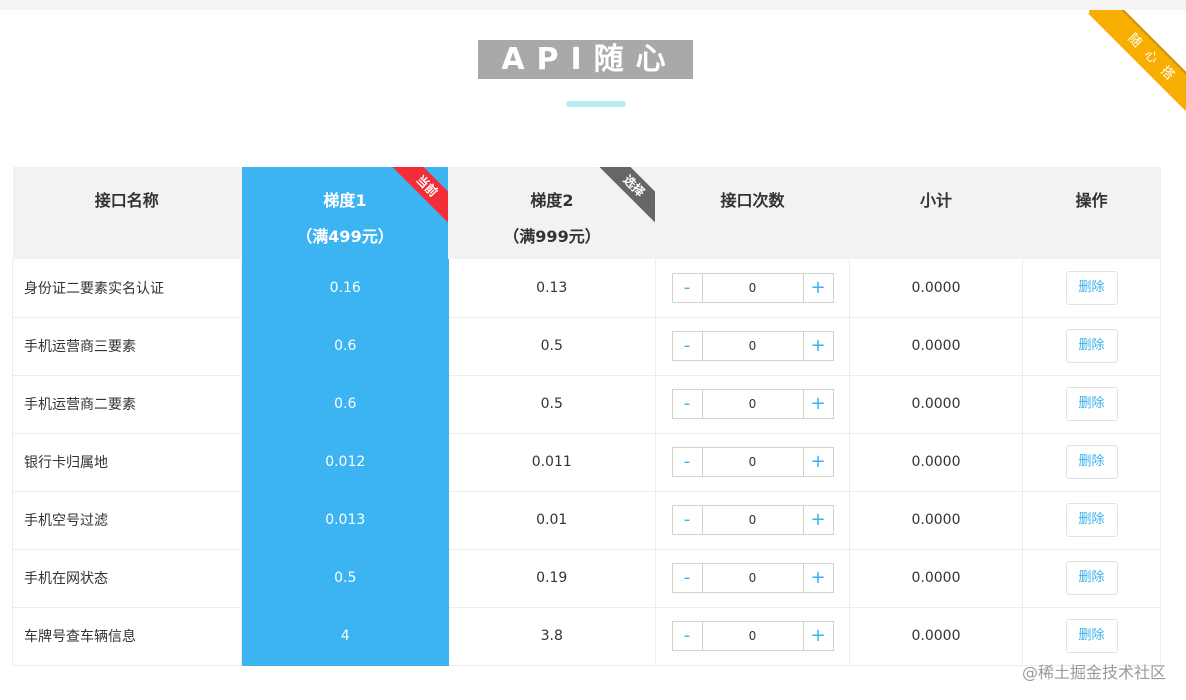 The height and width of the screenshot is (700, 1186). What do you see at coordinates (345, 288) in the screenshot?
I see `tier1-price: 0.16` at bounding box center [345, 288].